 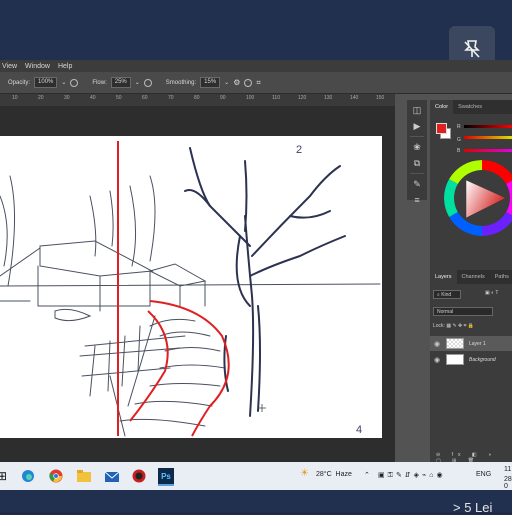 I want to click on red-slider, so click(x=488, y=126).